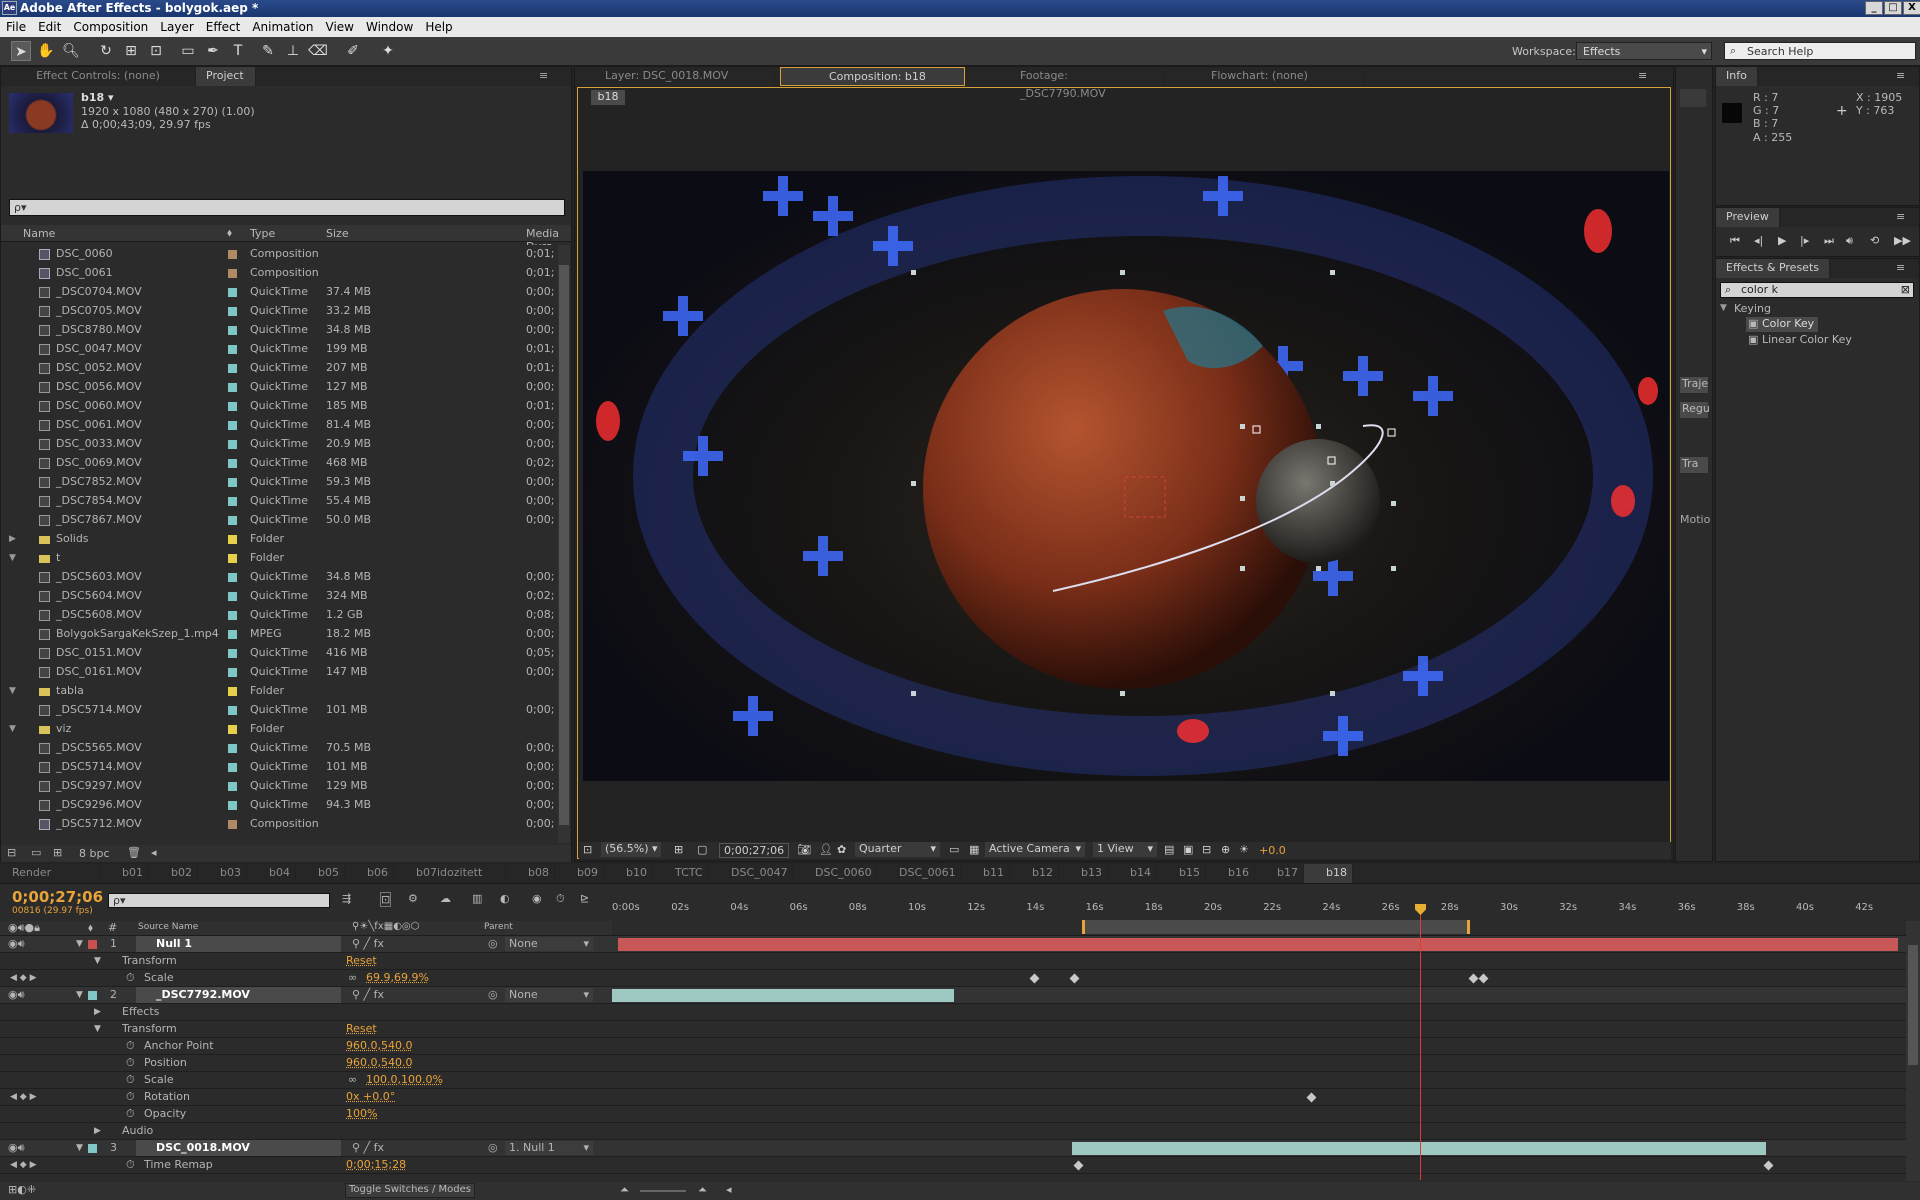 The width and height of the screenshot is (1920, 1200). Describe the element at coordinates (379, 1063) in the screenshot. I see `property-value: 960.0,540.0` at that location.